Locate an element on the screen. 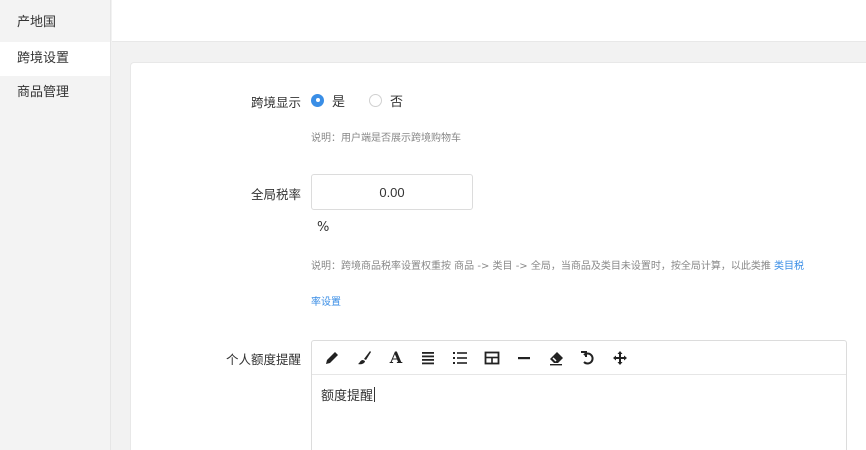 The width and height of the screenshot is (866, 450). global-tax-input is located at coordinates (392, 192).